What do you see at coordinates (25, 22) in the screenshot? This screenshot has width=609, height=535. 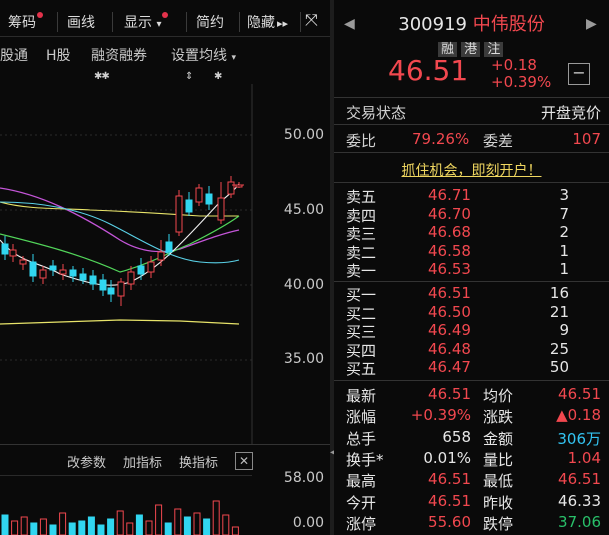 I see `chips-button: 筹码` at bounding box center [25, 22].